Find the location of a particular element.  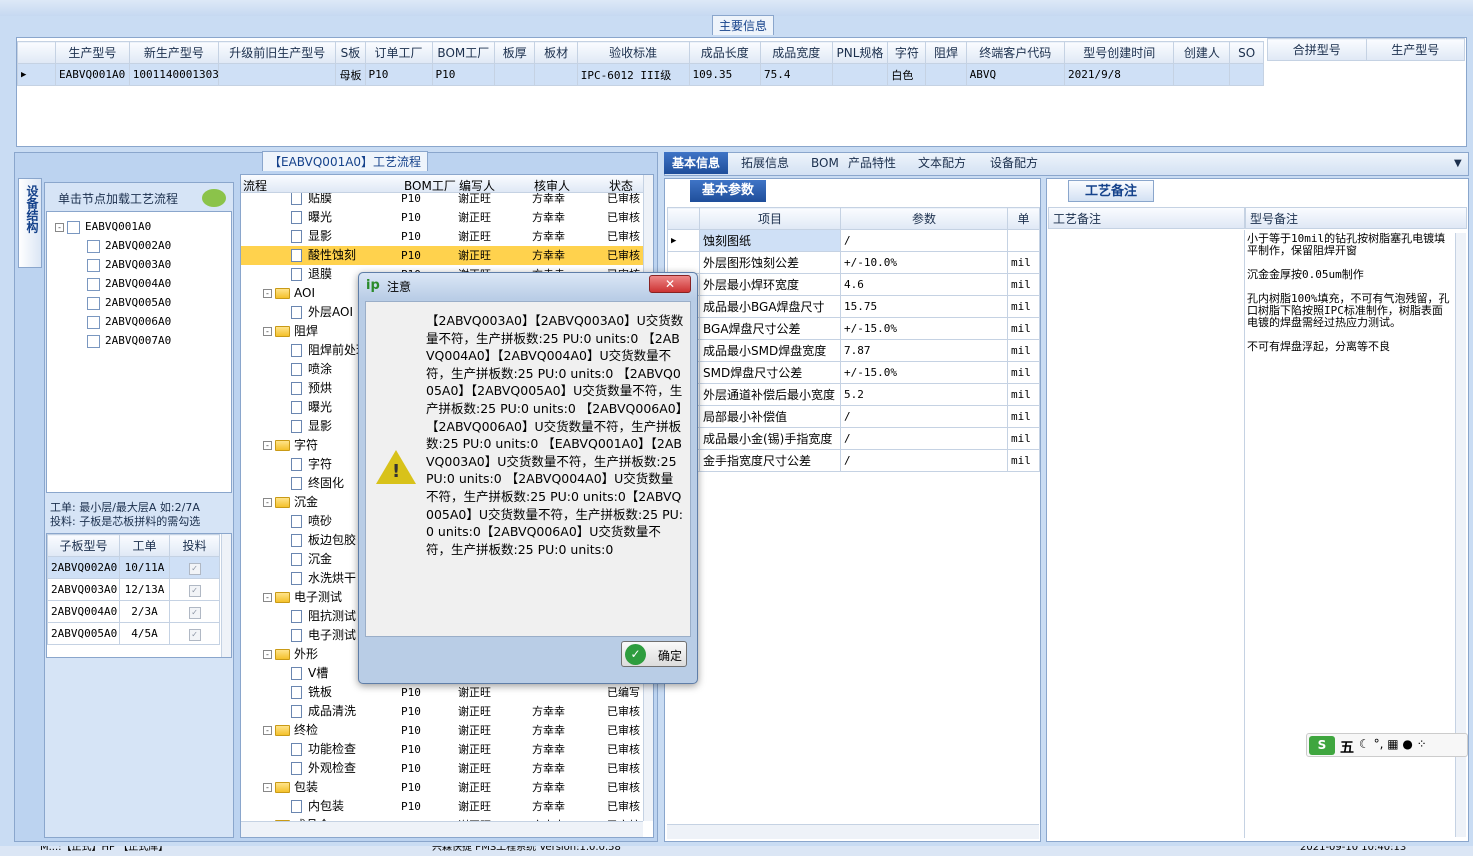

main-col-header: 板厚 is located at coordinates (515, 52).